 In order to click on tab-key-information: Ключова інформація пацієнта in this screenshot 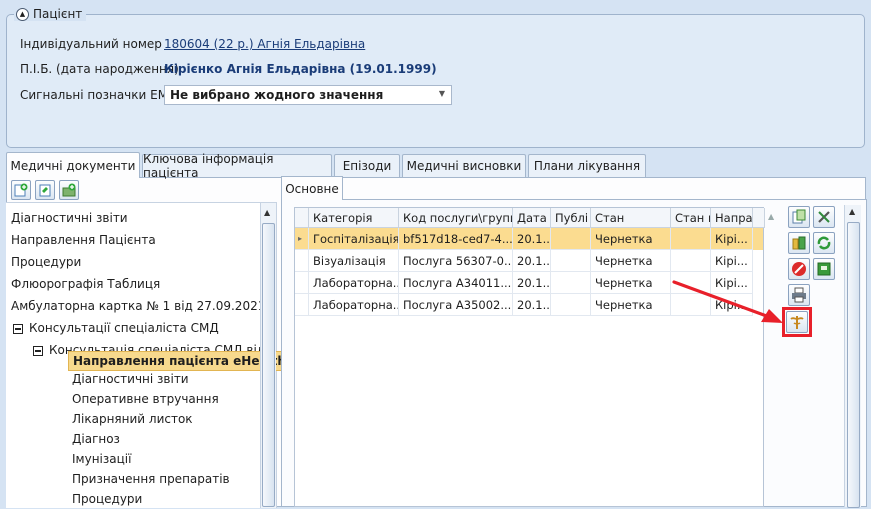, I will do `click(237, 166)`.